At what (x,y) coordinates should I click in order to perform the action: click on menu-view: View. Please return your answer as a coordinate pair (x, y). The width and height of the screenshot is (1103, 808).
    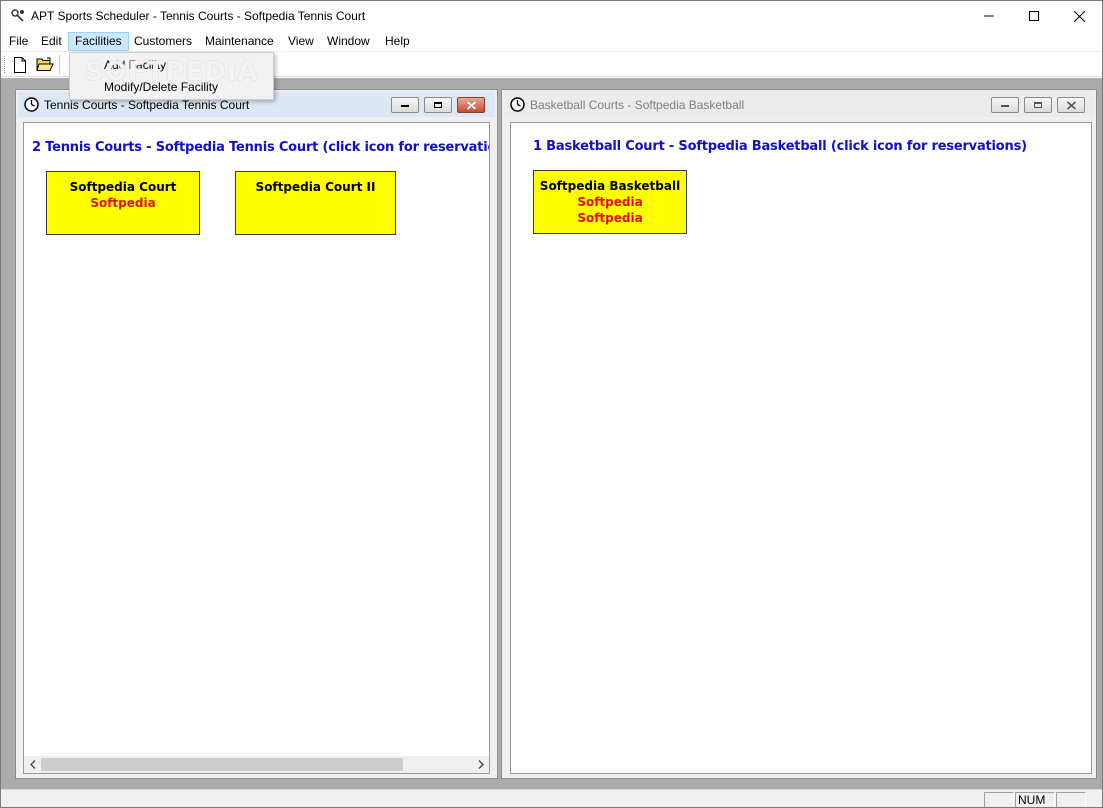
    Looking at the image, I should click on (301, 41).